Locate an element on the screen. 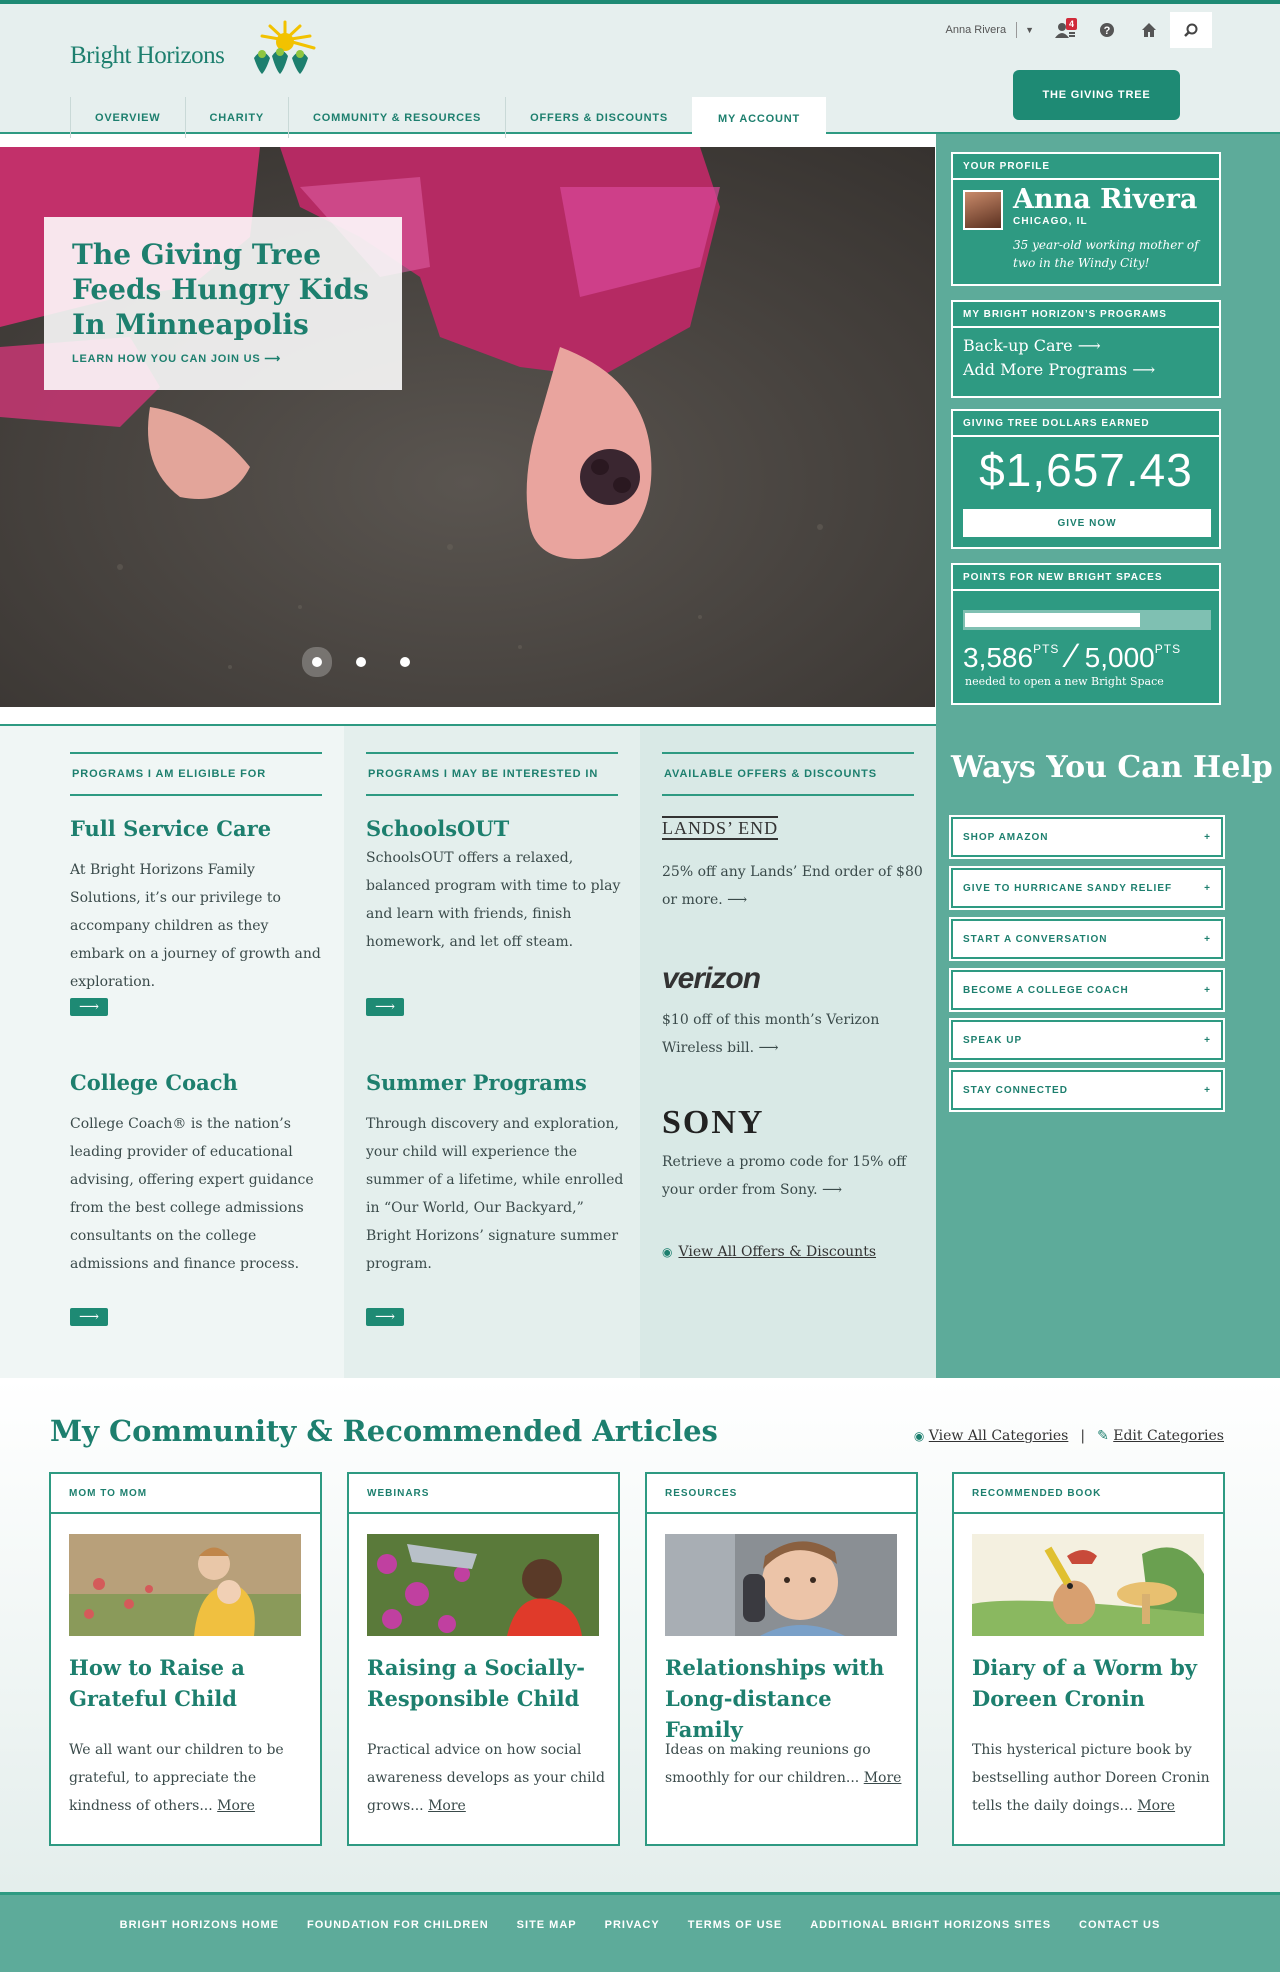 This screenshot has height=1972, width=1280. program-title: College Coach is located at coordinates (154, 1082).